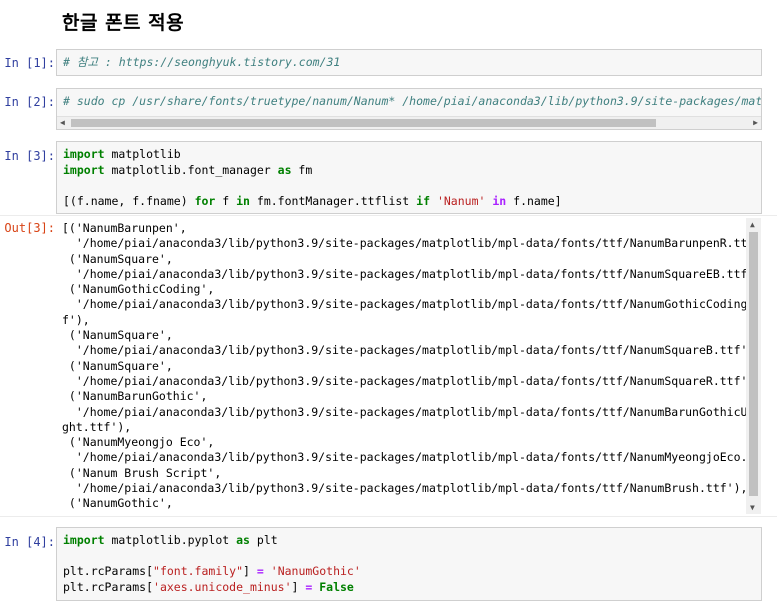 This screenshot has width=777, height=607. What do you see at coordinates (423, 200) in the screenshot?
I see `code-token: if` at bounding box center [423, 200].